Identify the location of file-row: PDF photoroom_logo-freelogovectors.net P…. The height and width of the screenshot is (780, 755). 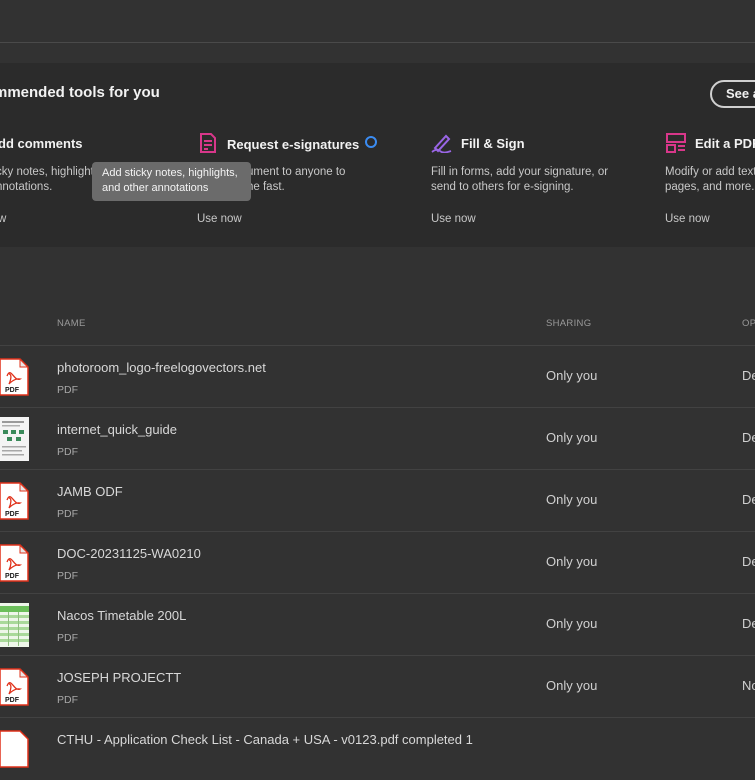
(377, 376).